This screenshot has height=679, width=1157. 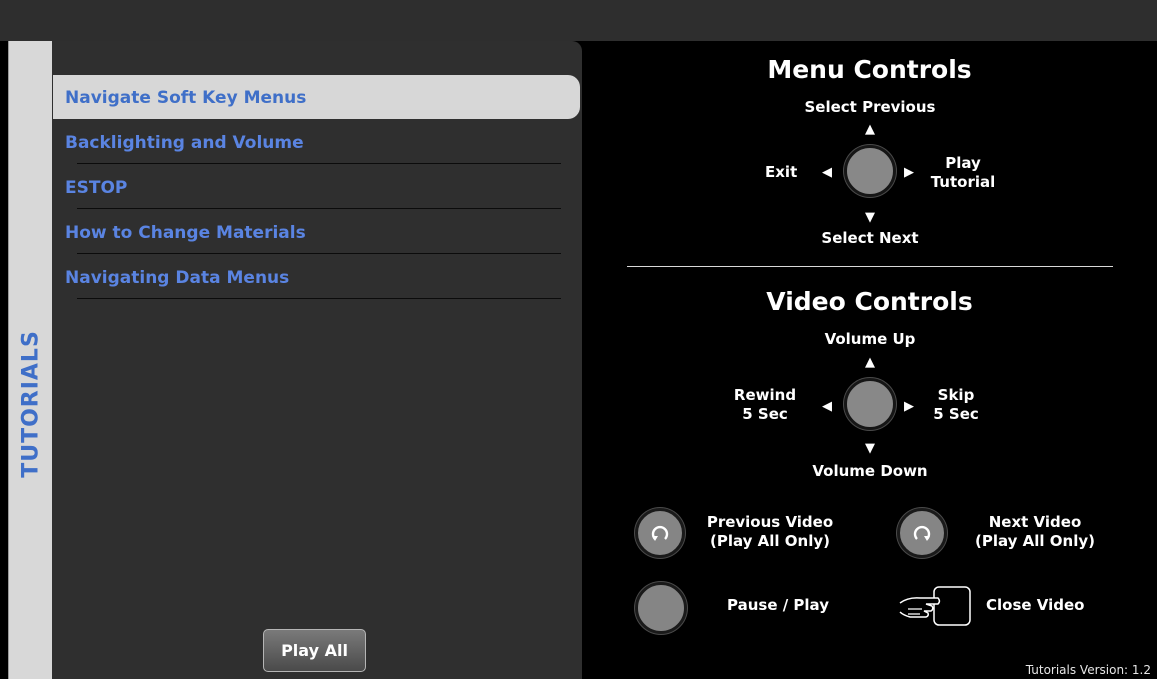 I want to click on previous-video-label: Previous Video (Play All Only), so click(x=770, y=532).